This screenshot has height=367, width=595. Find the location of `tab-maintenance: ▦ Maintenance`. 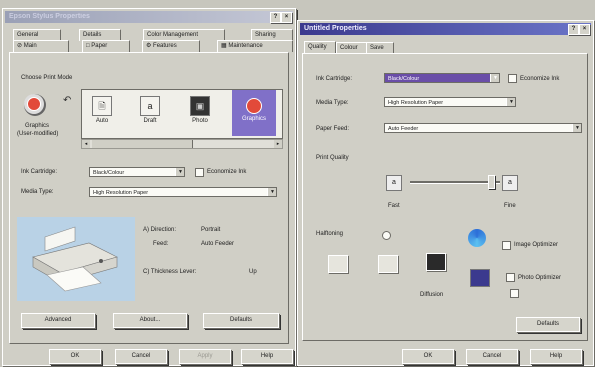

tab-maintenance: ▦ Maintenance is located at coordinates (255, 46).